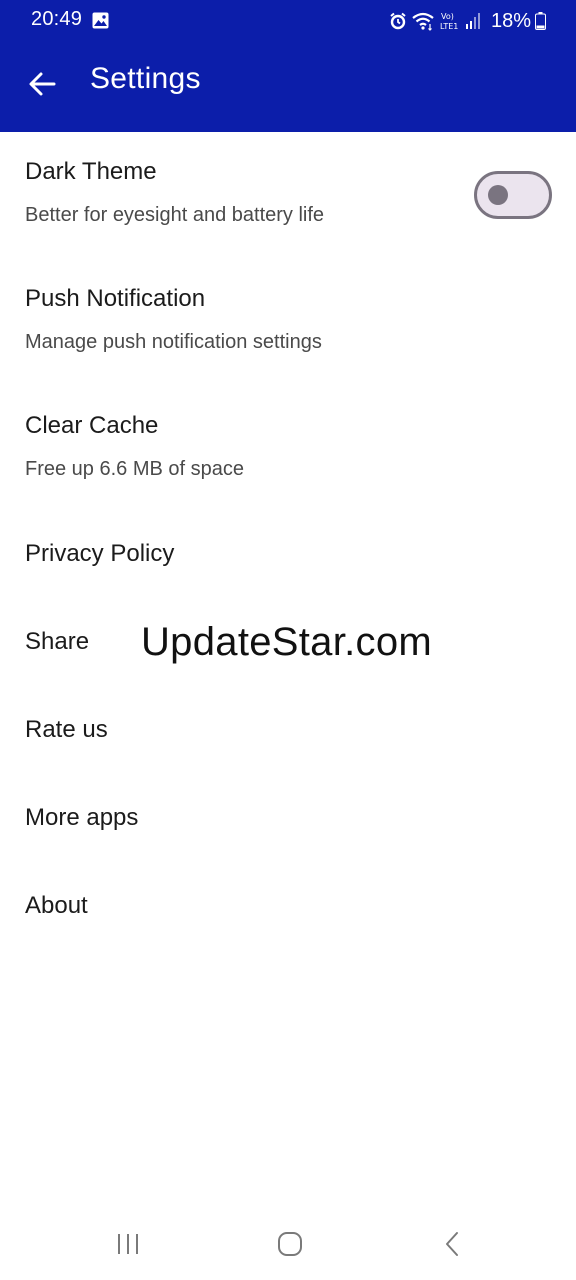  I want to click on battery-icon, so click(540, 21).